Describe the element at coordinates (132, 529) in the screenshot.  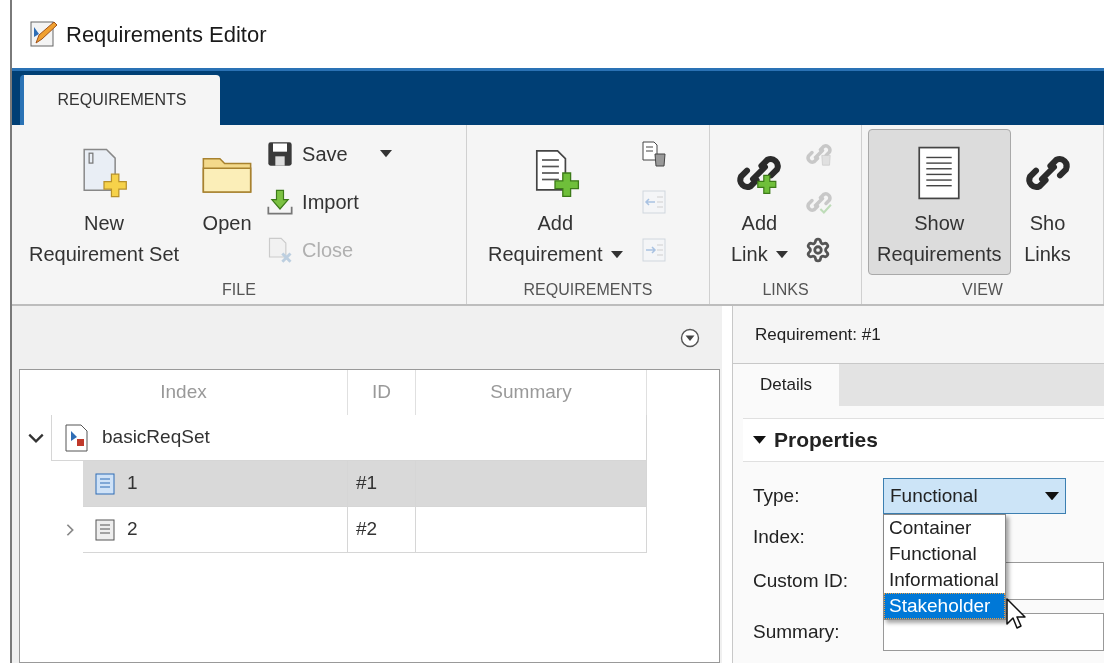
I see `index-cell-text: 2` at that location.